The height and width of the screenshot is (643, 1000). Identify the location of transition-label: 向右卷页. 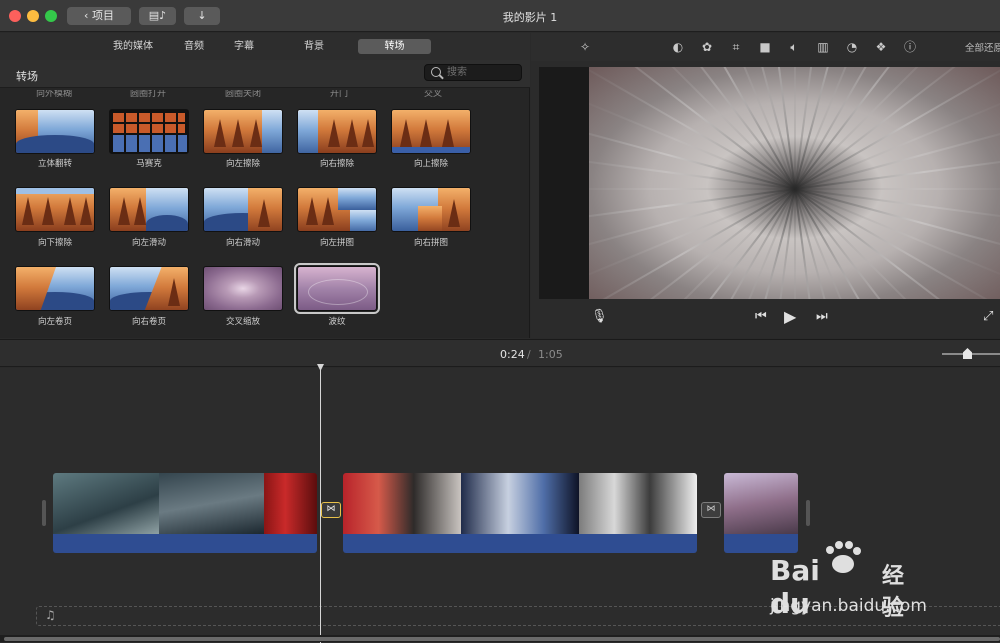
(148, 322).